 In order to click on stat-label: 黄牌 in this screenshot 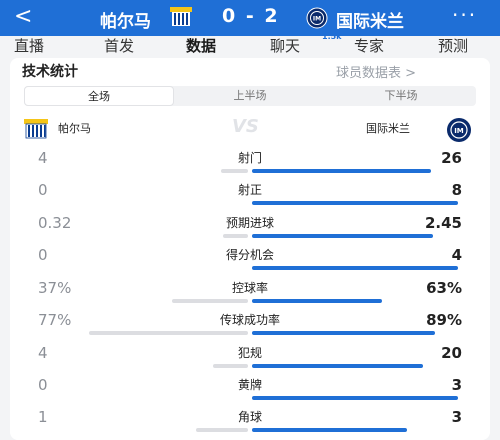, I will do `click(249, 385)`.